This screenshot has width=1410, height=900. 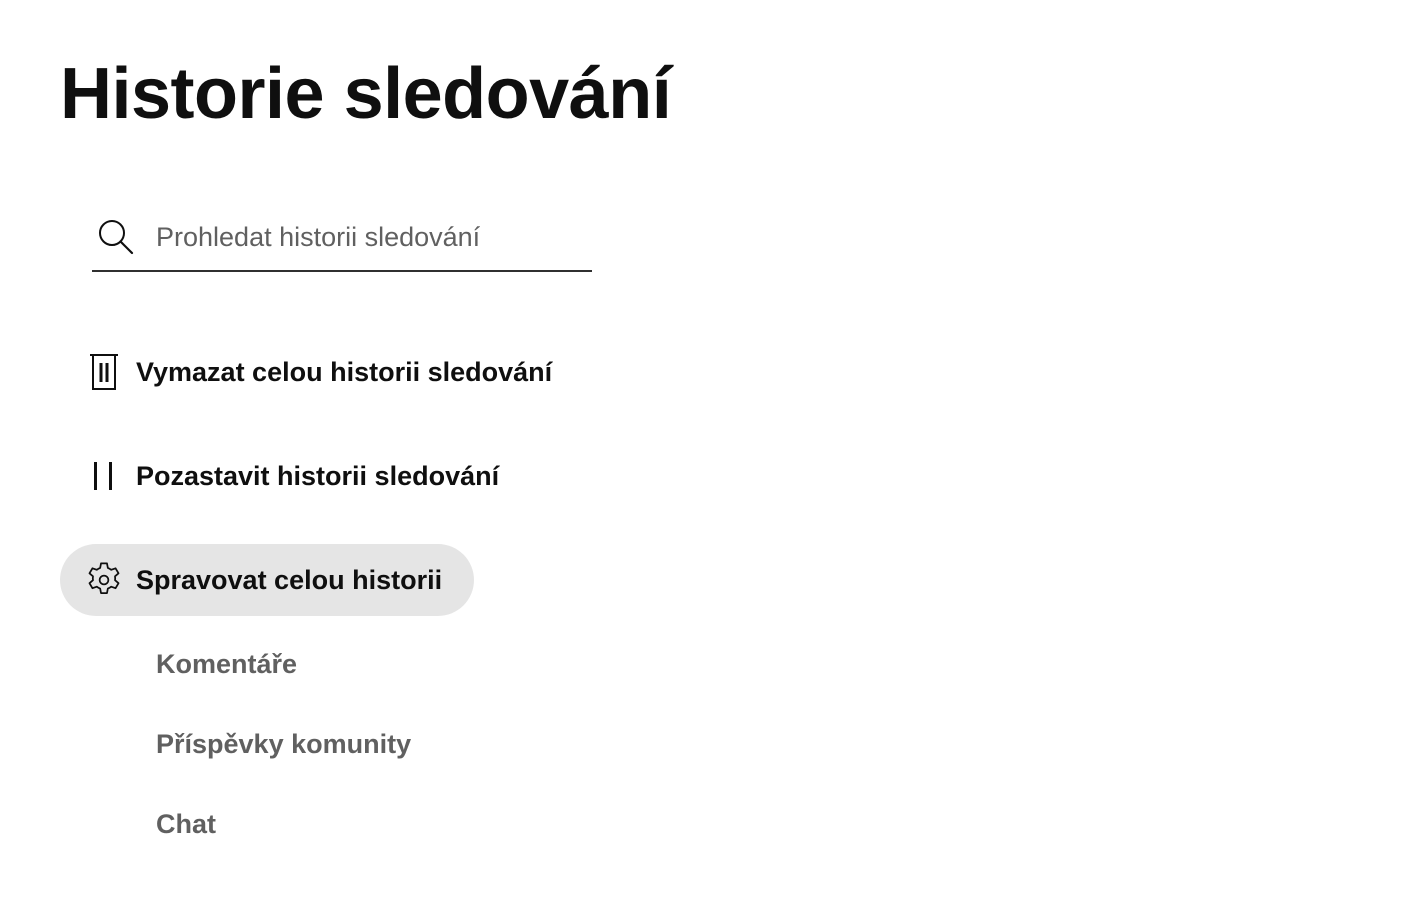 I want to click on manage-history-label: Spravovat celou historii, so click(x=289, y=579).